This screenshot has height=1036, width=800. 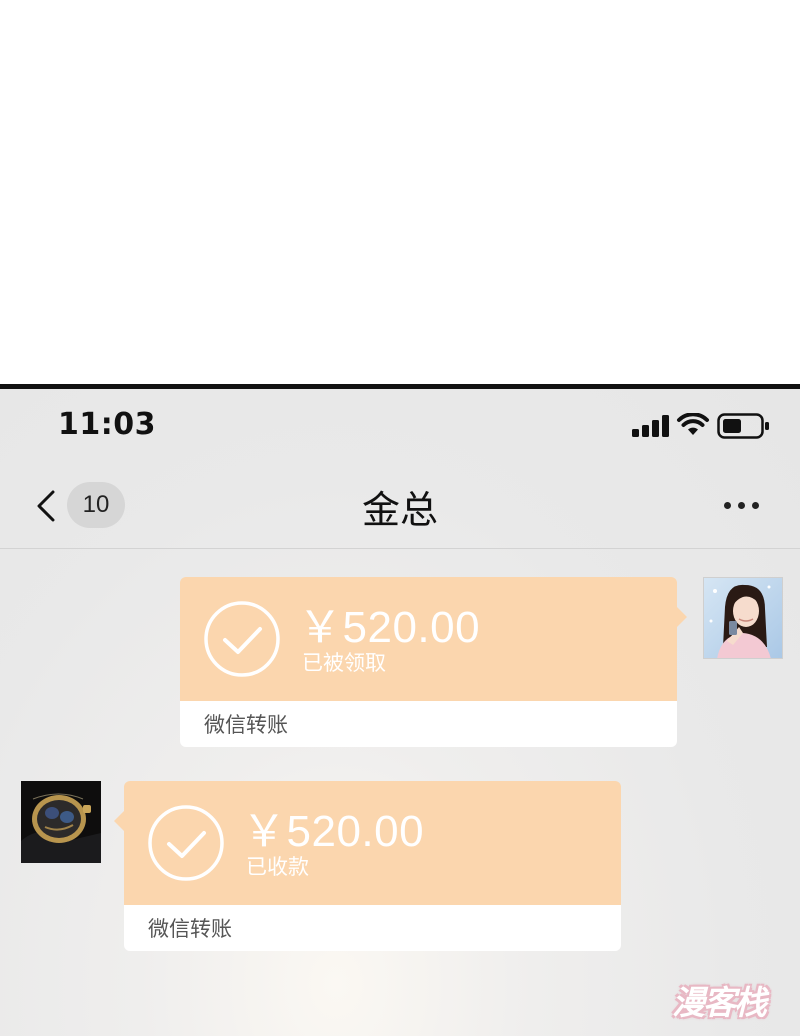 I want to click on unread-count-badge: 10, so click(x=96, y=505).